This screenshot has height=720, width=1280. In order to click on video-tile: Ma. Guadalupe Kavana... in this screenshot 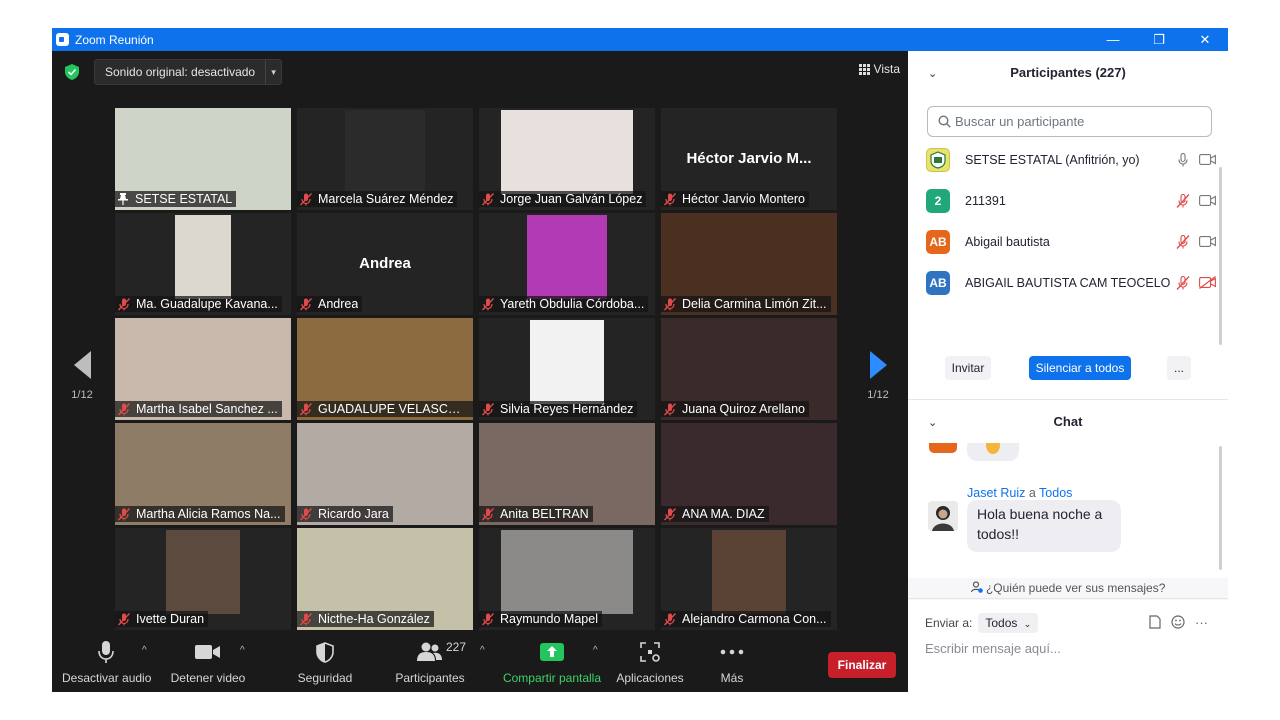, I will do `click(203, 264)`.